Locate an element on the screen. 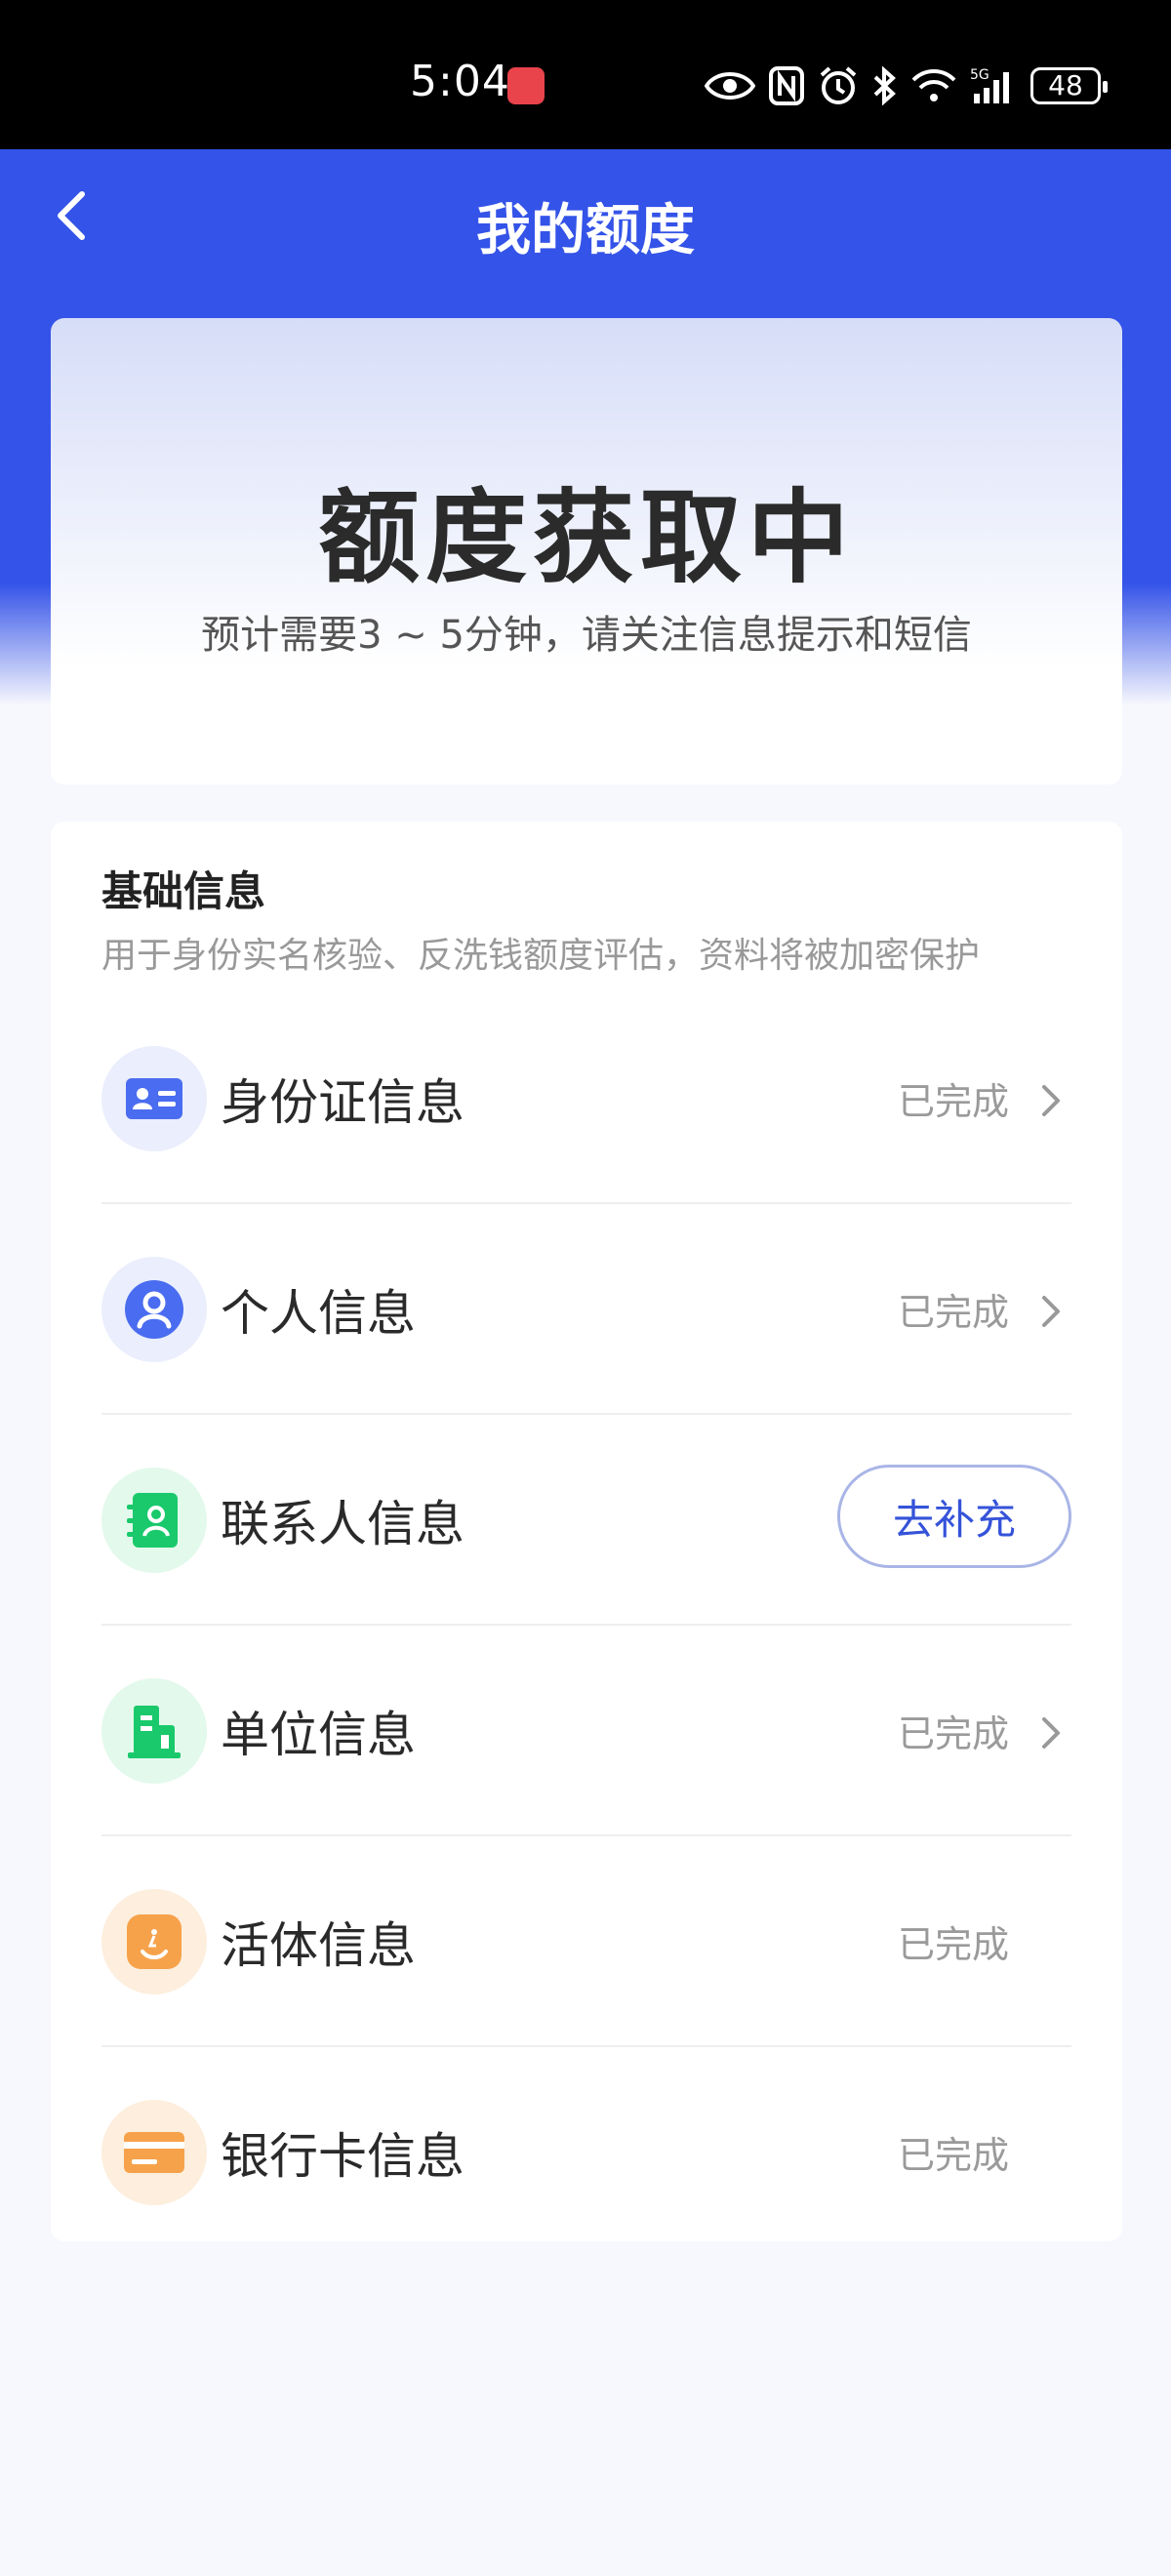 The height and width of the screenshot is (2576, 1171). row-label: 活体信息 is located at coordinates (318, 1945).